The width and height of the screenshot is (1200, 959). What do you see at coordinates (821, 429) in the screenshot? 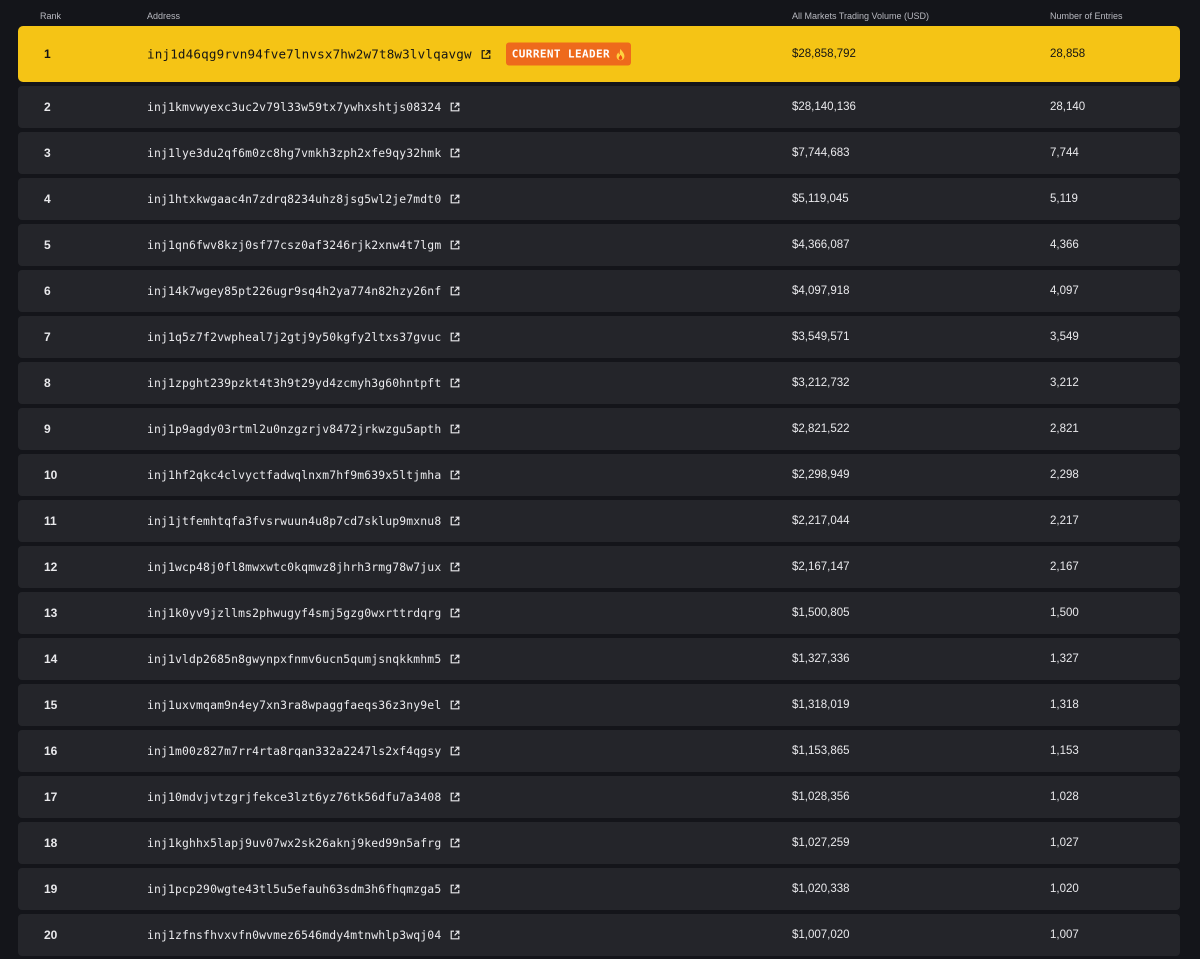
I see `volume-cell: $2,821,522` at bounding box center [821, 429].